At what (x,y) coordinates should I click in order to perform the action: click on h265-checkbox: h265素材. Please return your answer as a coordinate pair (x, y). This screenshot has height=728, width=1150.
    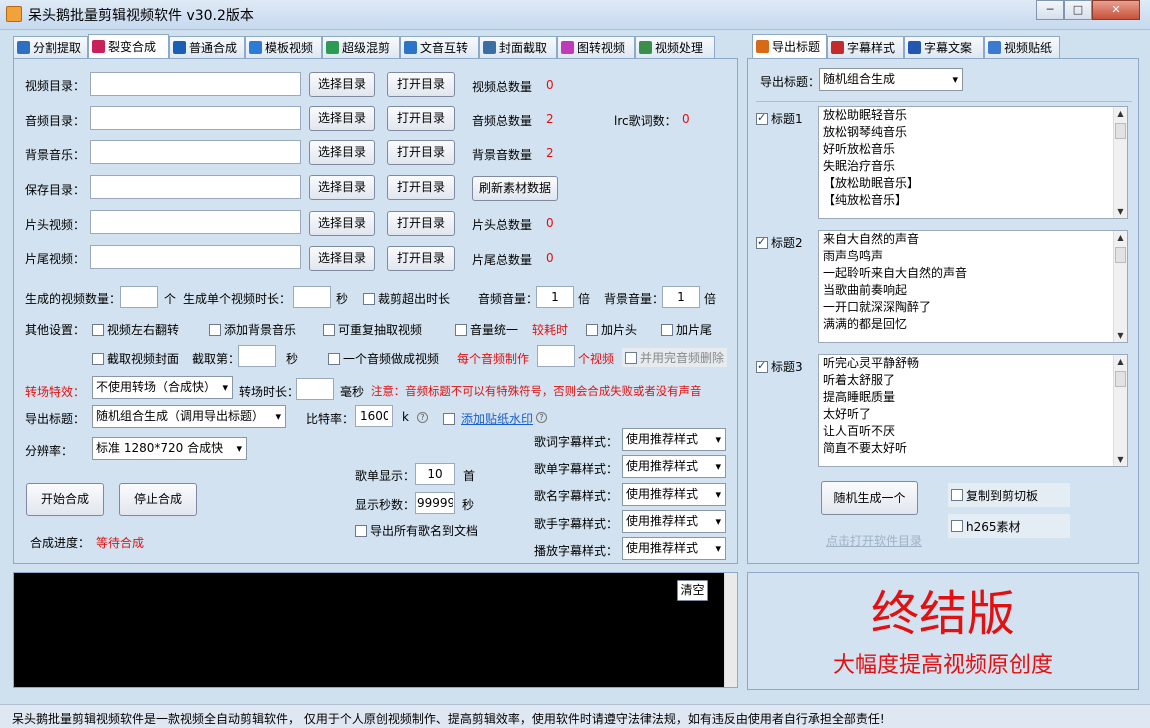
    Looking at the image, I should click on (1009, 526).